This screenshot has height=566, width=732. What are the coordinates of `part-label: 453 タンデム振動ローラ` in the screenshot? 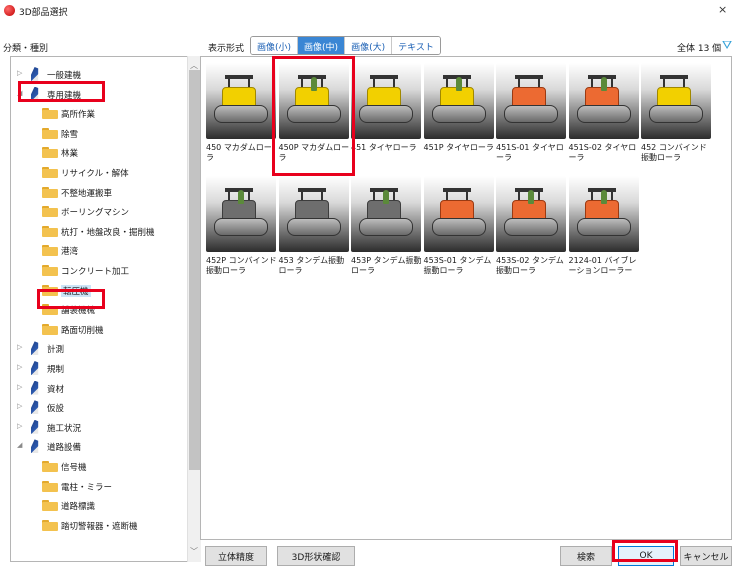 It's located at (311, 265).